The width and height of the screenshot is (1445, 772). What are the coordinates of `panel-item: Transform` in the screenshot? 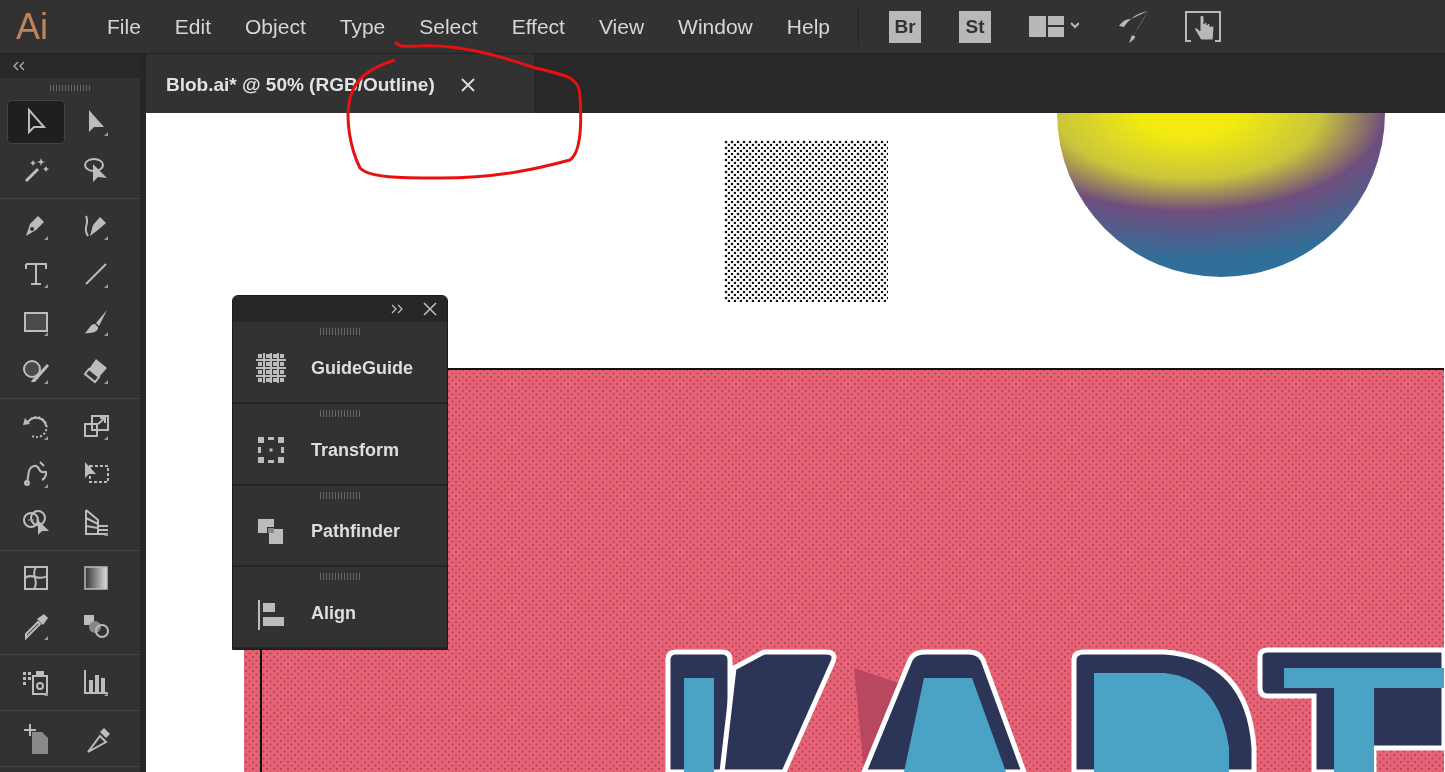 It's located at (340, 444).